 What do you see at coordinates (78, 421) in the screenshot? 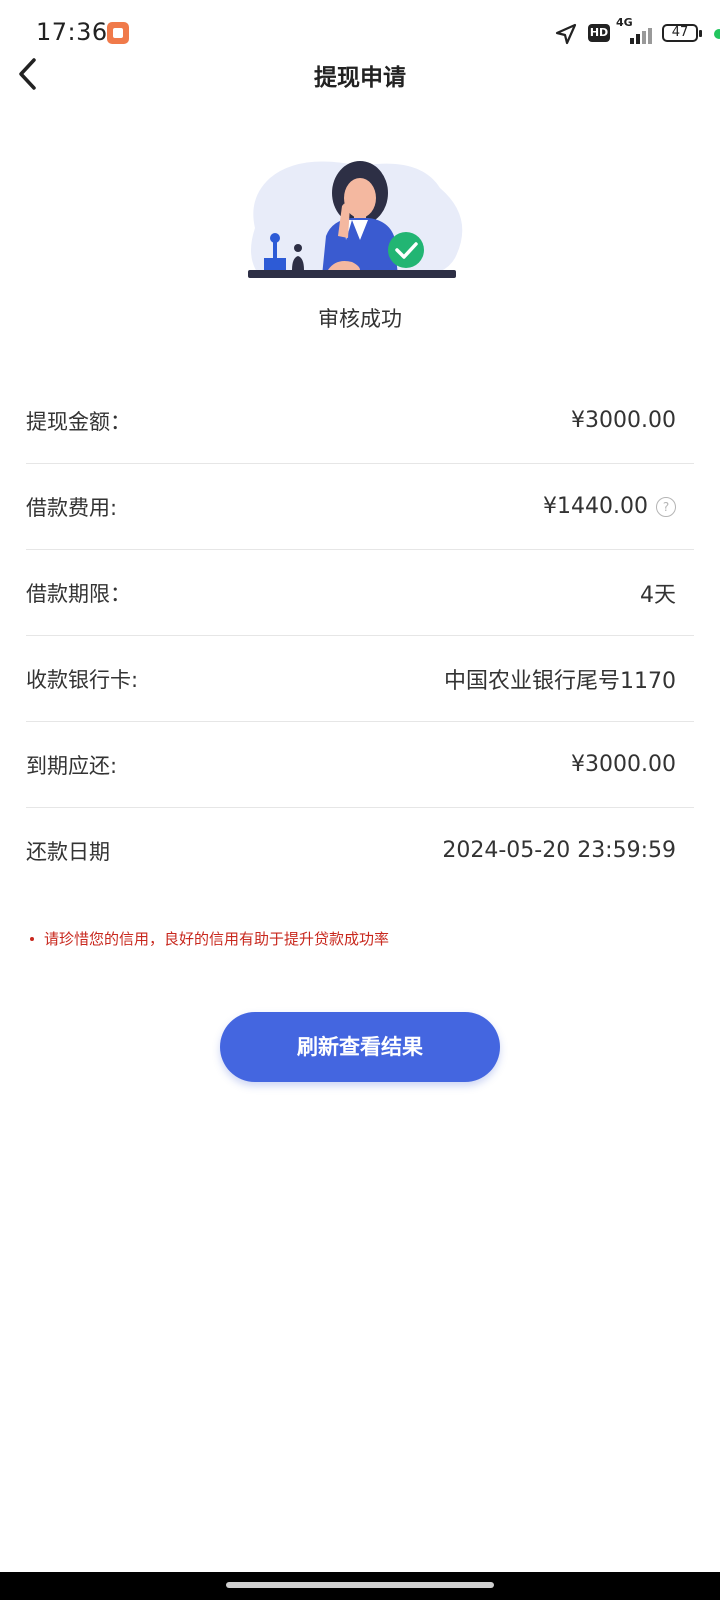
I see `detail-label: 提现金额：` at bounding box center [78, 421].